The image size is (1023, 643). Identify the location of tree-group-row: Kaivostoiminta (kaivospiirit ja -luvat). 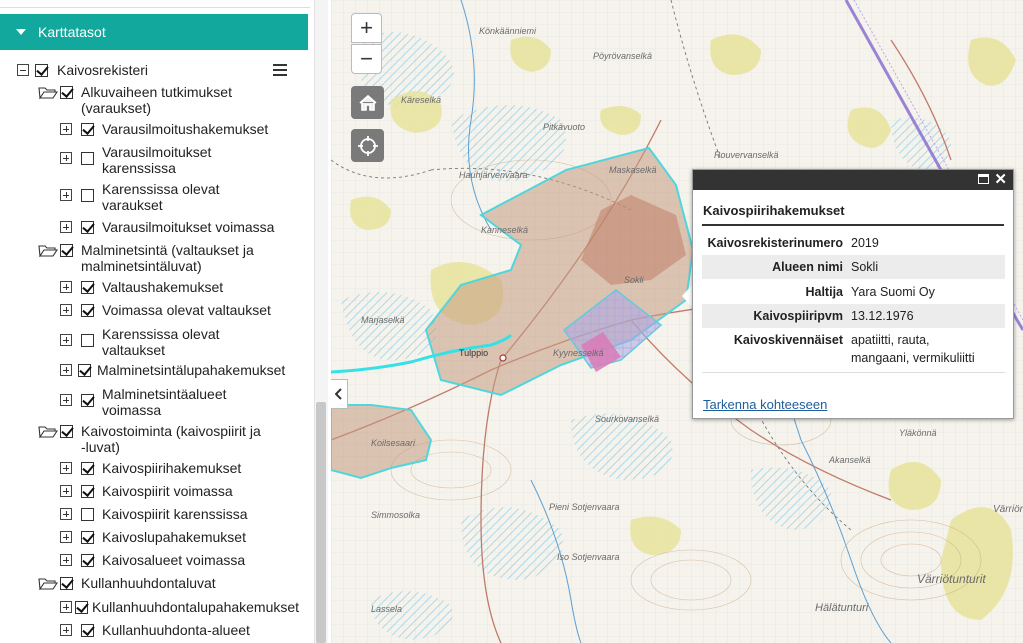
(149, 439).